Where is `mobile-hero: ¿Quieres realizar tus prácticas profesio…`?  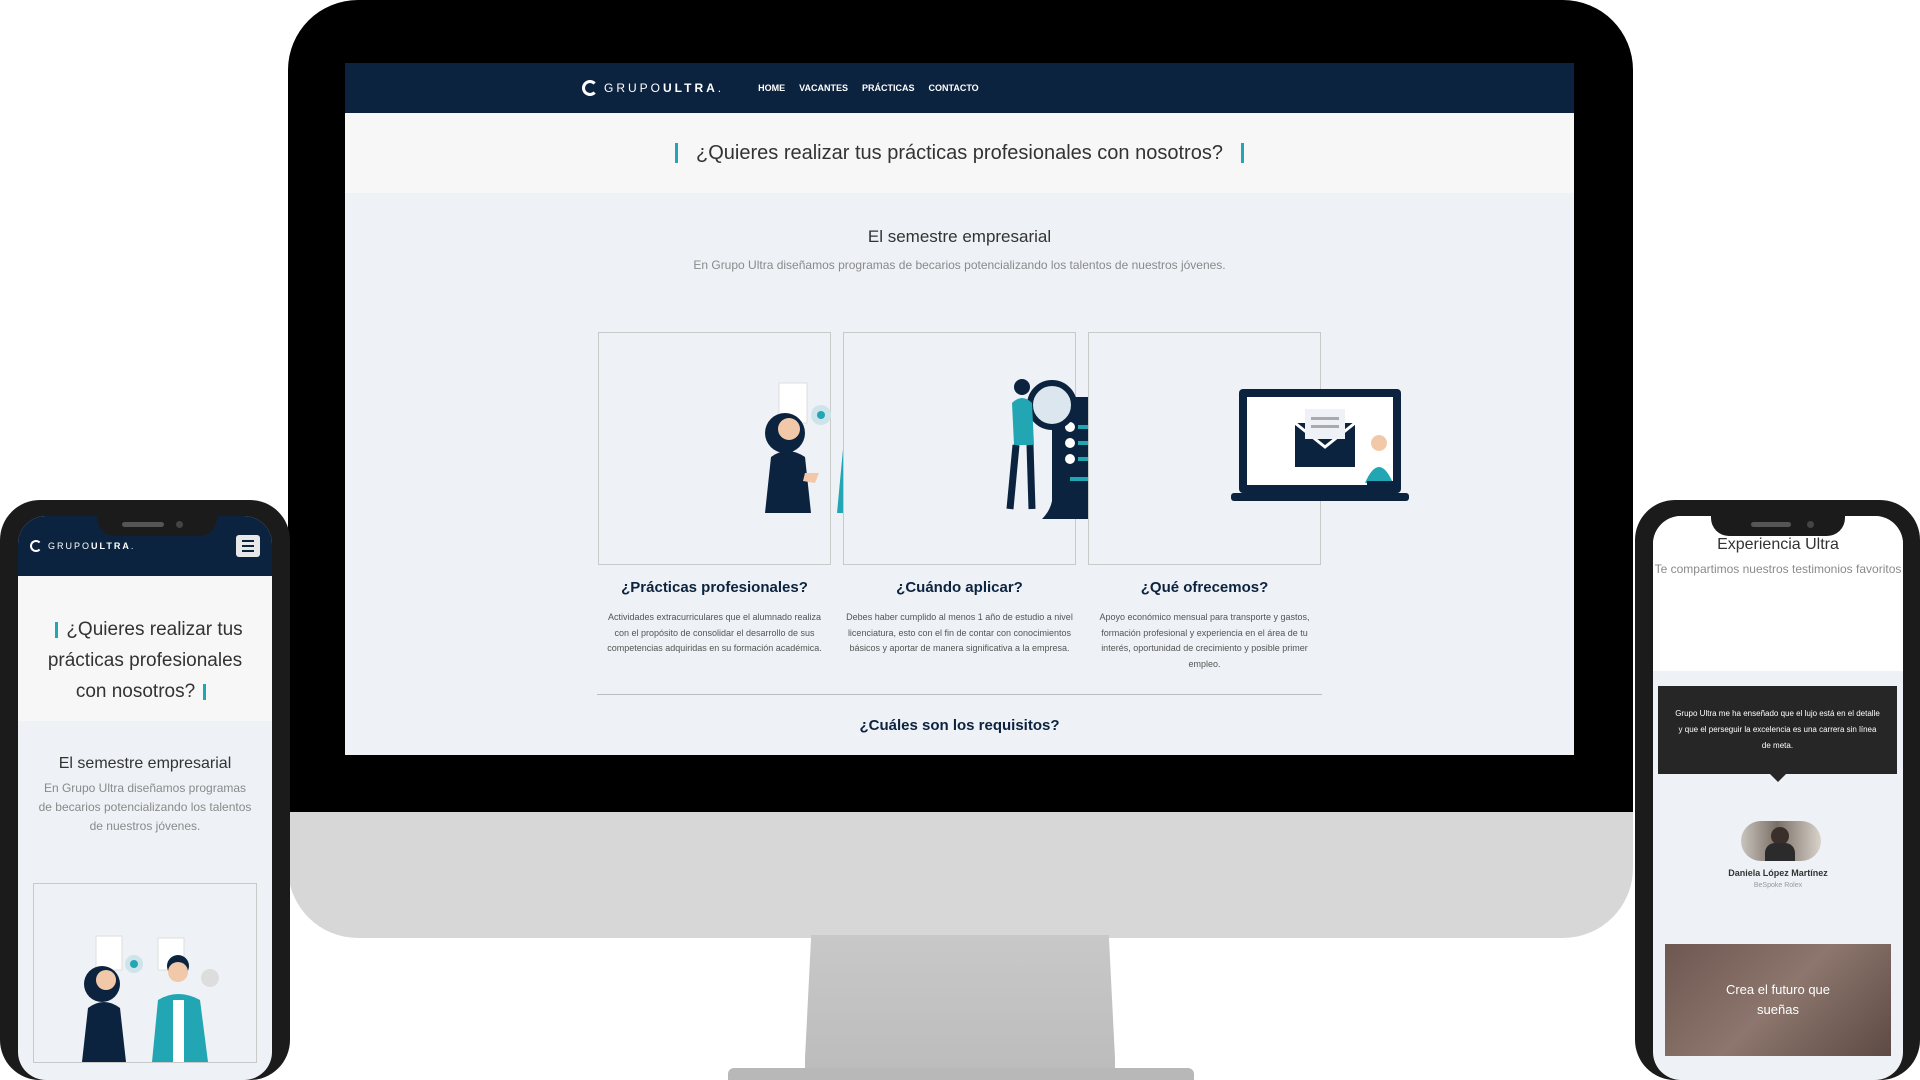
mobile-hero: ¿Quieres realizar tus prácticas profesio… is located at coordinates (145, 648).